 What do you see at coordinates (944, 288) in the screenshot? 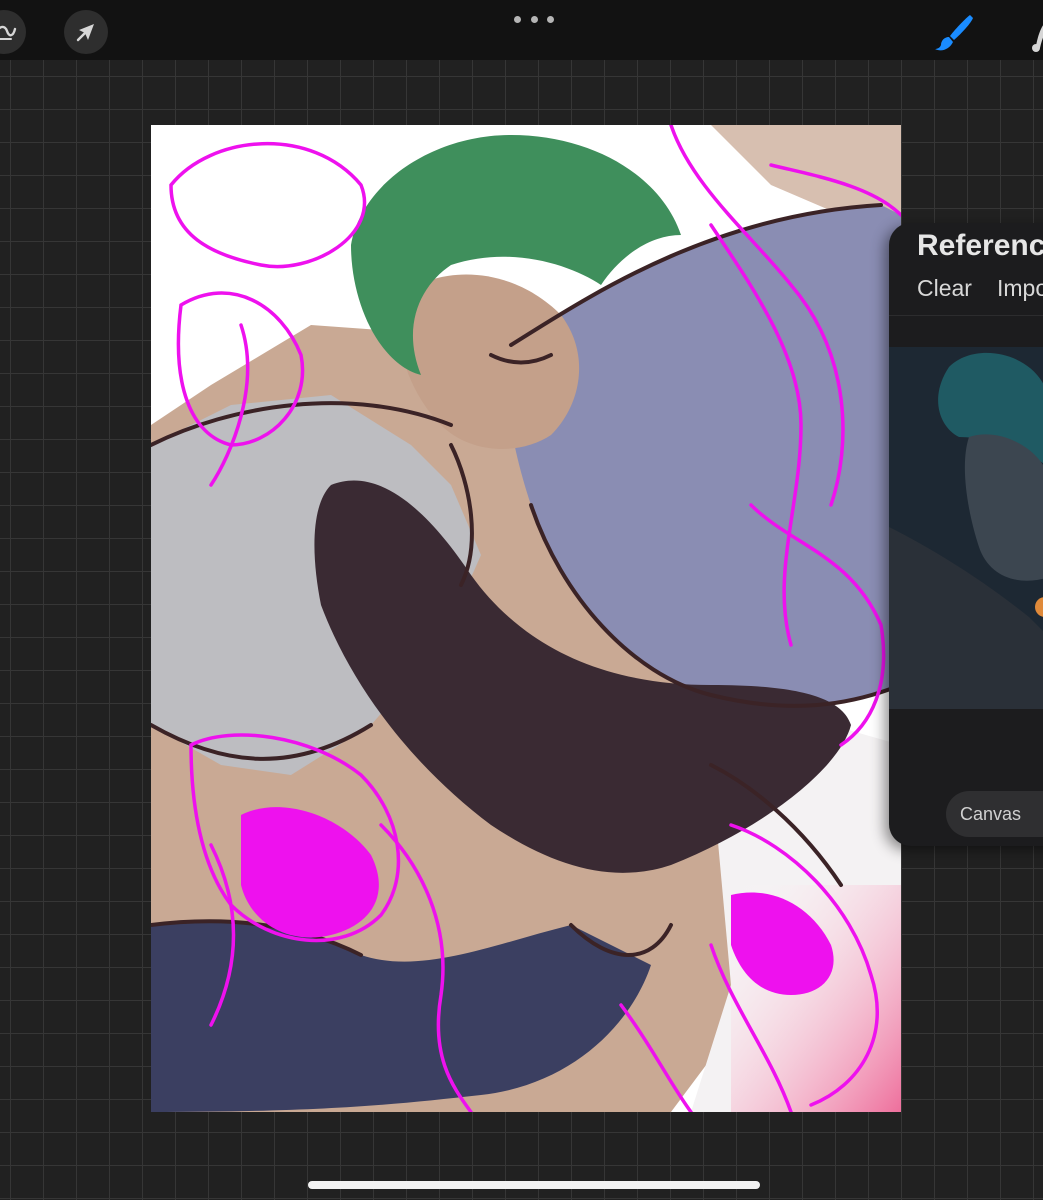
I see `clear-button: Clear` at bounding box center [944, 288].